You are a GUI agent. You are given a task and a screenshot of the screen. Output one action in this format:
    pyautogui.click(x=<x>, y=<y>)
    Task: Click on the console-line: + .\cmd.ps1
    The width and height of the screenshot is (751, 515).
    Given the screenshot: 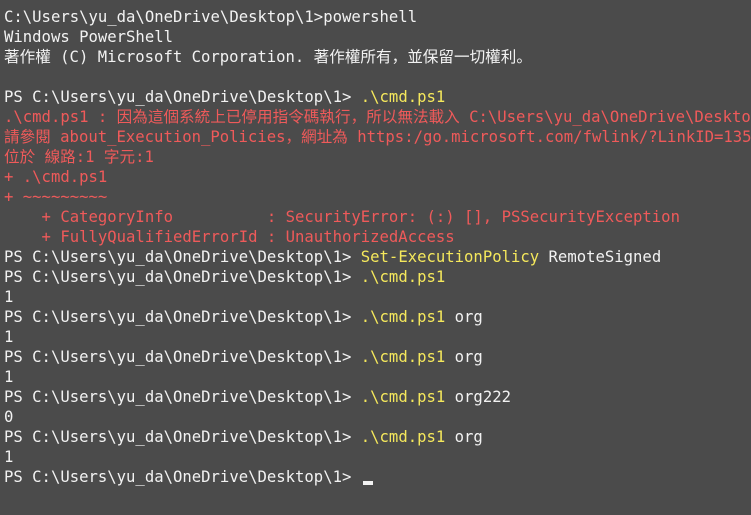 What is the action you would take?
    pyautogui.click(x=377, y=177)
    